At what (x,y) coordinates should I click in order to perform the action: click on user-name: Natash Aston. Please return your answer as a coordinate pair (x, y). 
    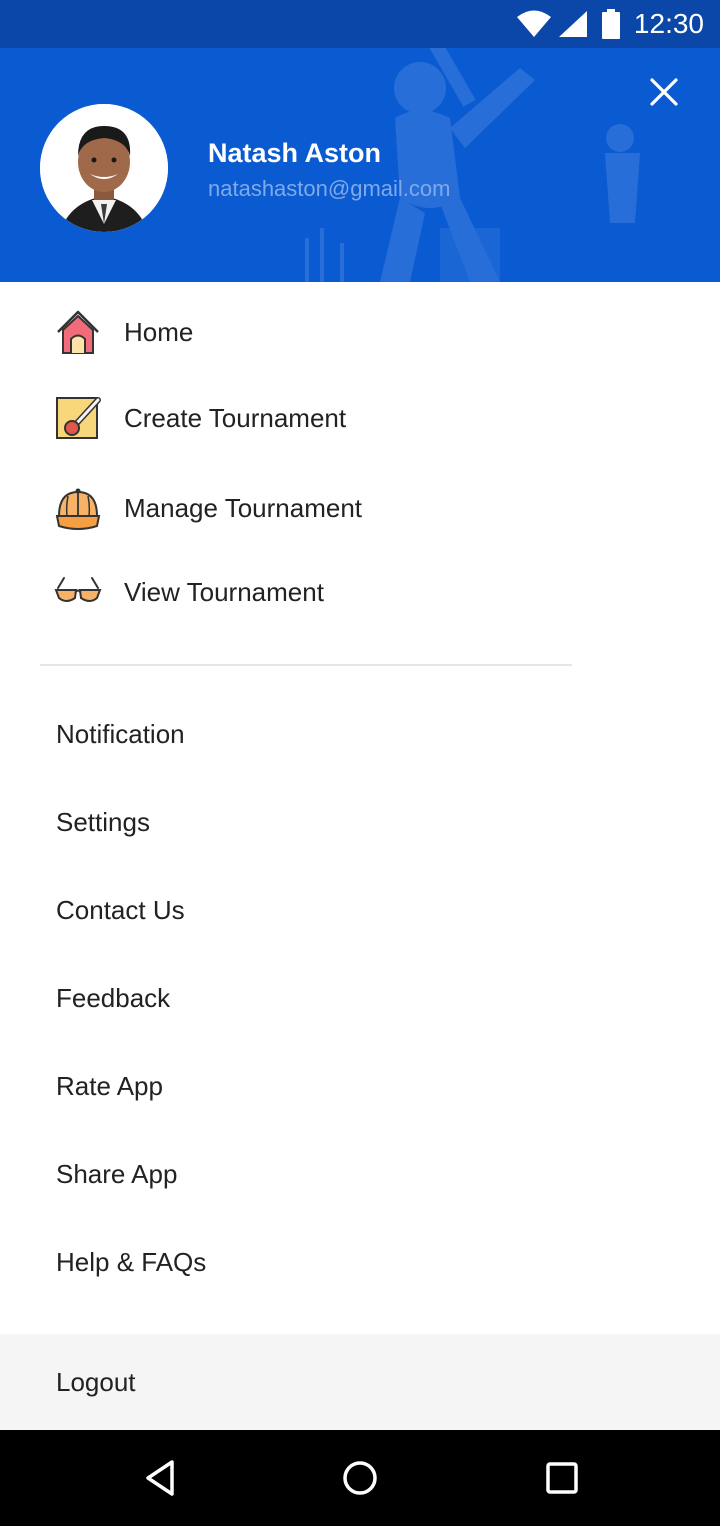
    Looking at the image, I should click on (295, 153).